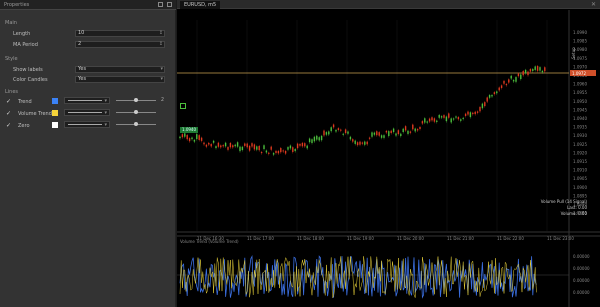 The height and width of the screenshot is (307, 600). What do you see at coordinates (120, 33) in the screenshot?
I see `length-input: 10 ↕` at bounding box center [120, 33].